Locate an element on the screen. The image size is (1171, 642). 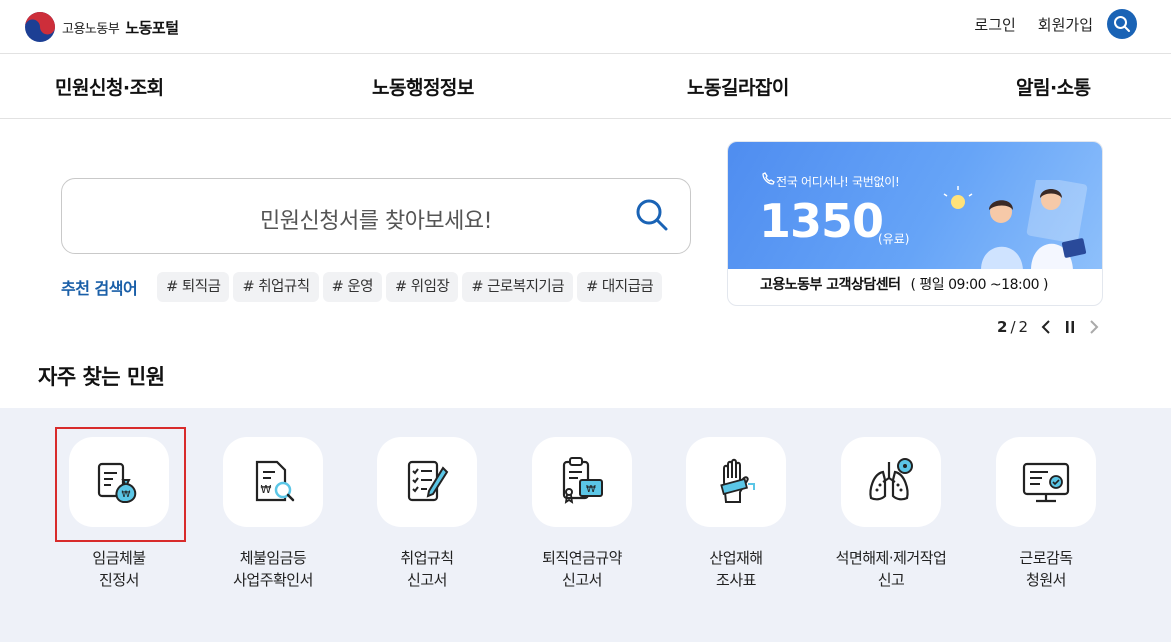
pager-current: 2 is located at coordinates (1002, 327).